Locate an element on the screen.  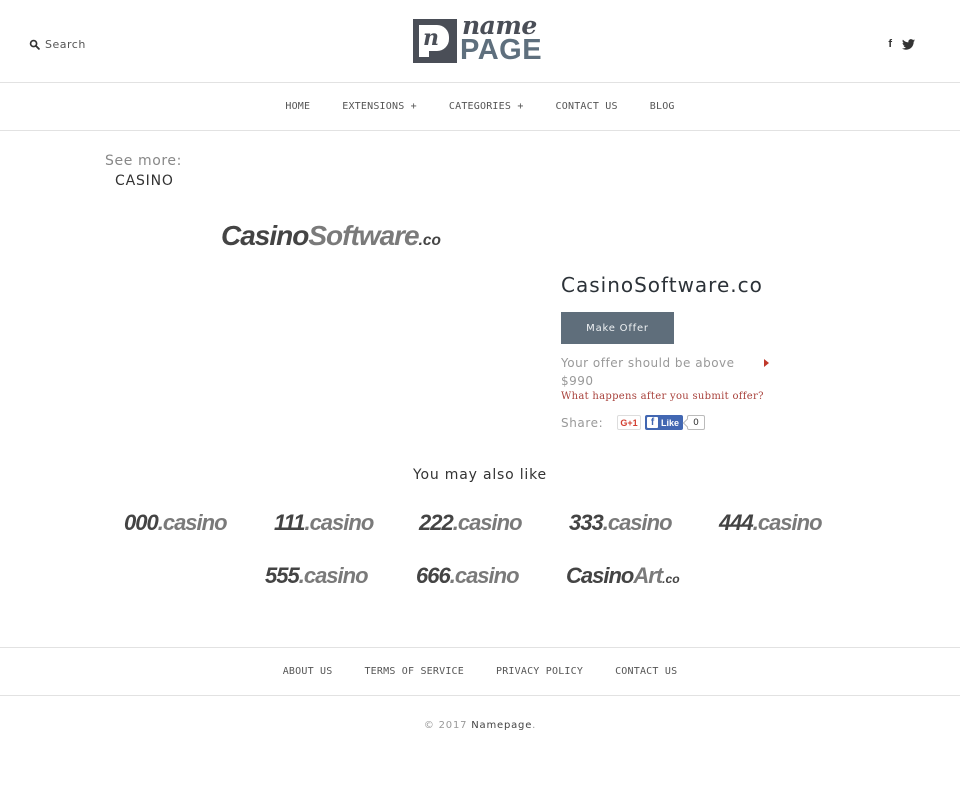
facebook-like-label: Like is located at coordinates (670, 422).